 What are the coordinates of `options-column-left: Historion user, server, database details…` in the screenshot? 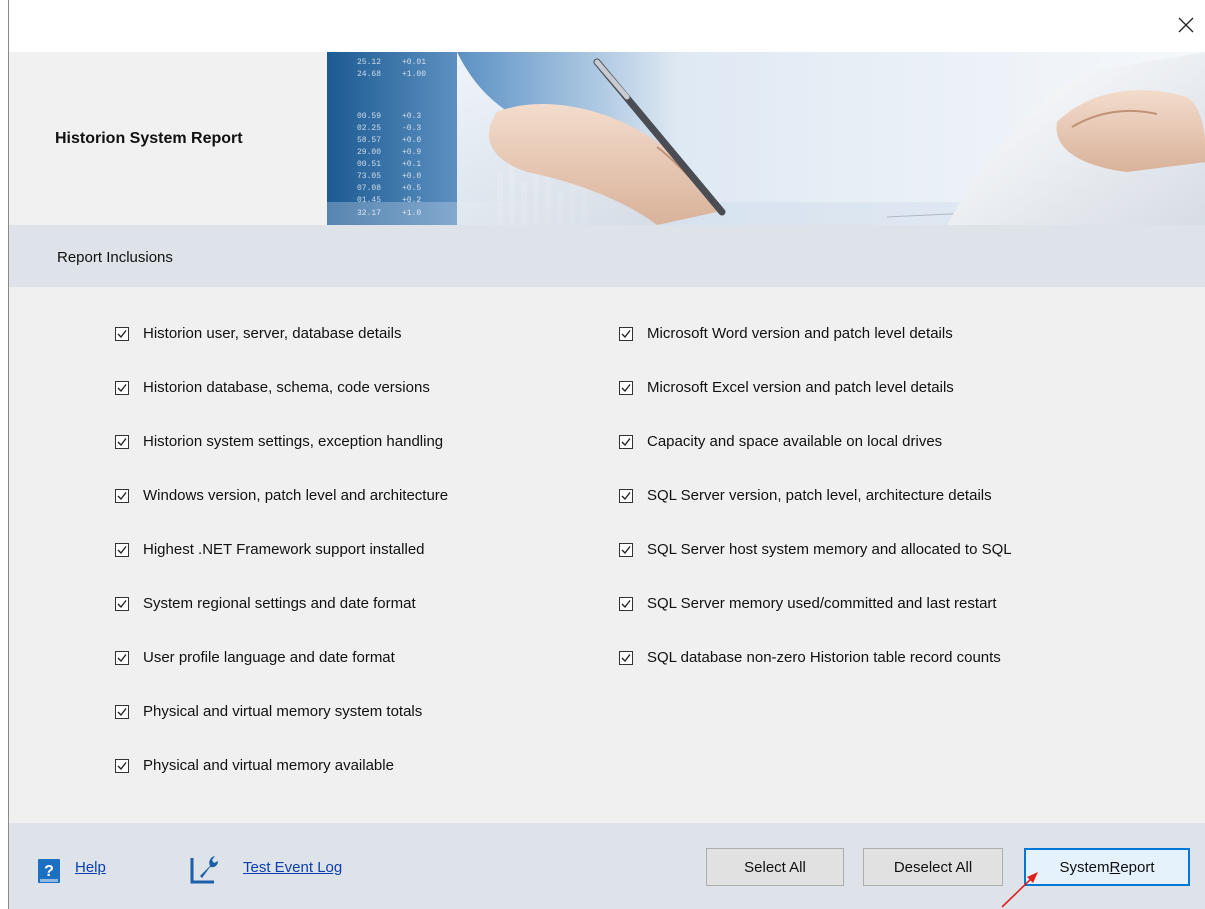 It's located at (281, 566).